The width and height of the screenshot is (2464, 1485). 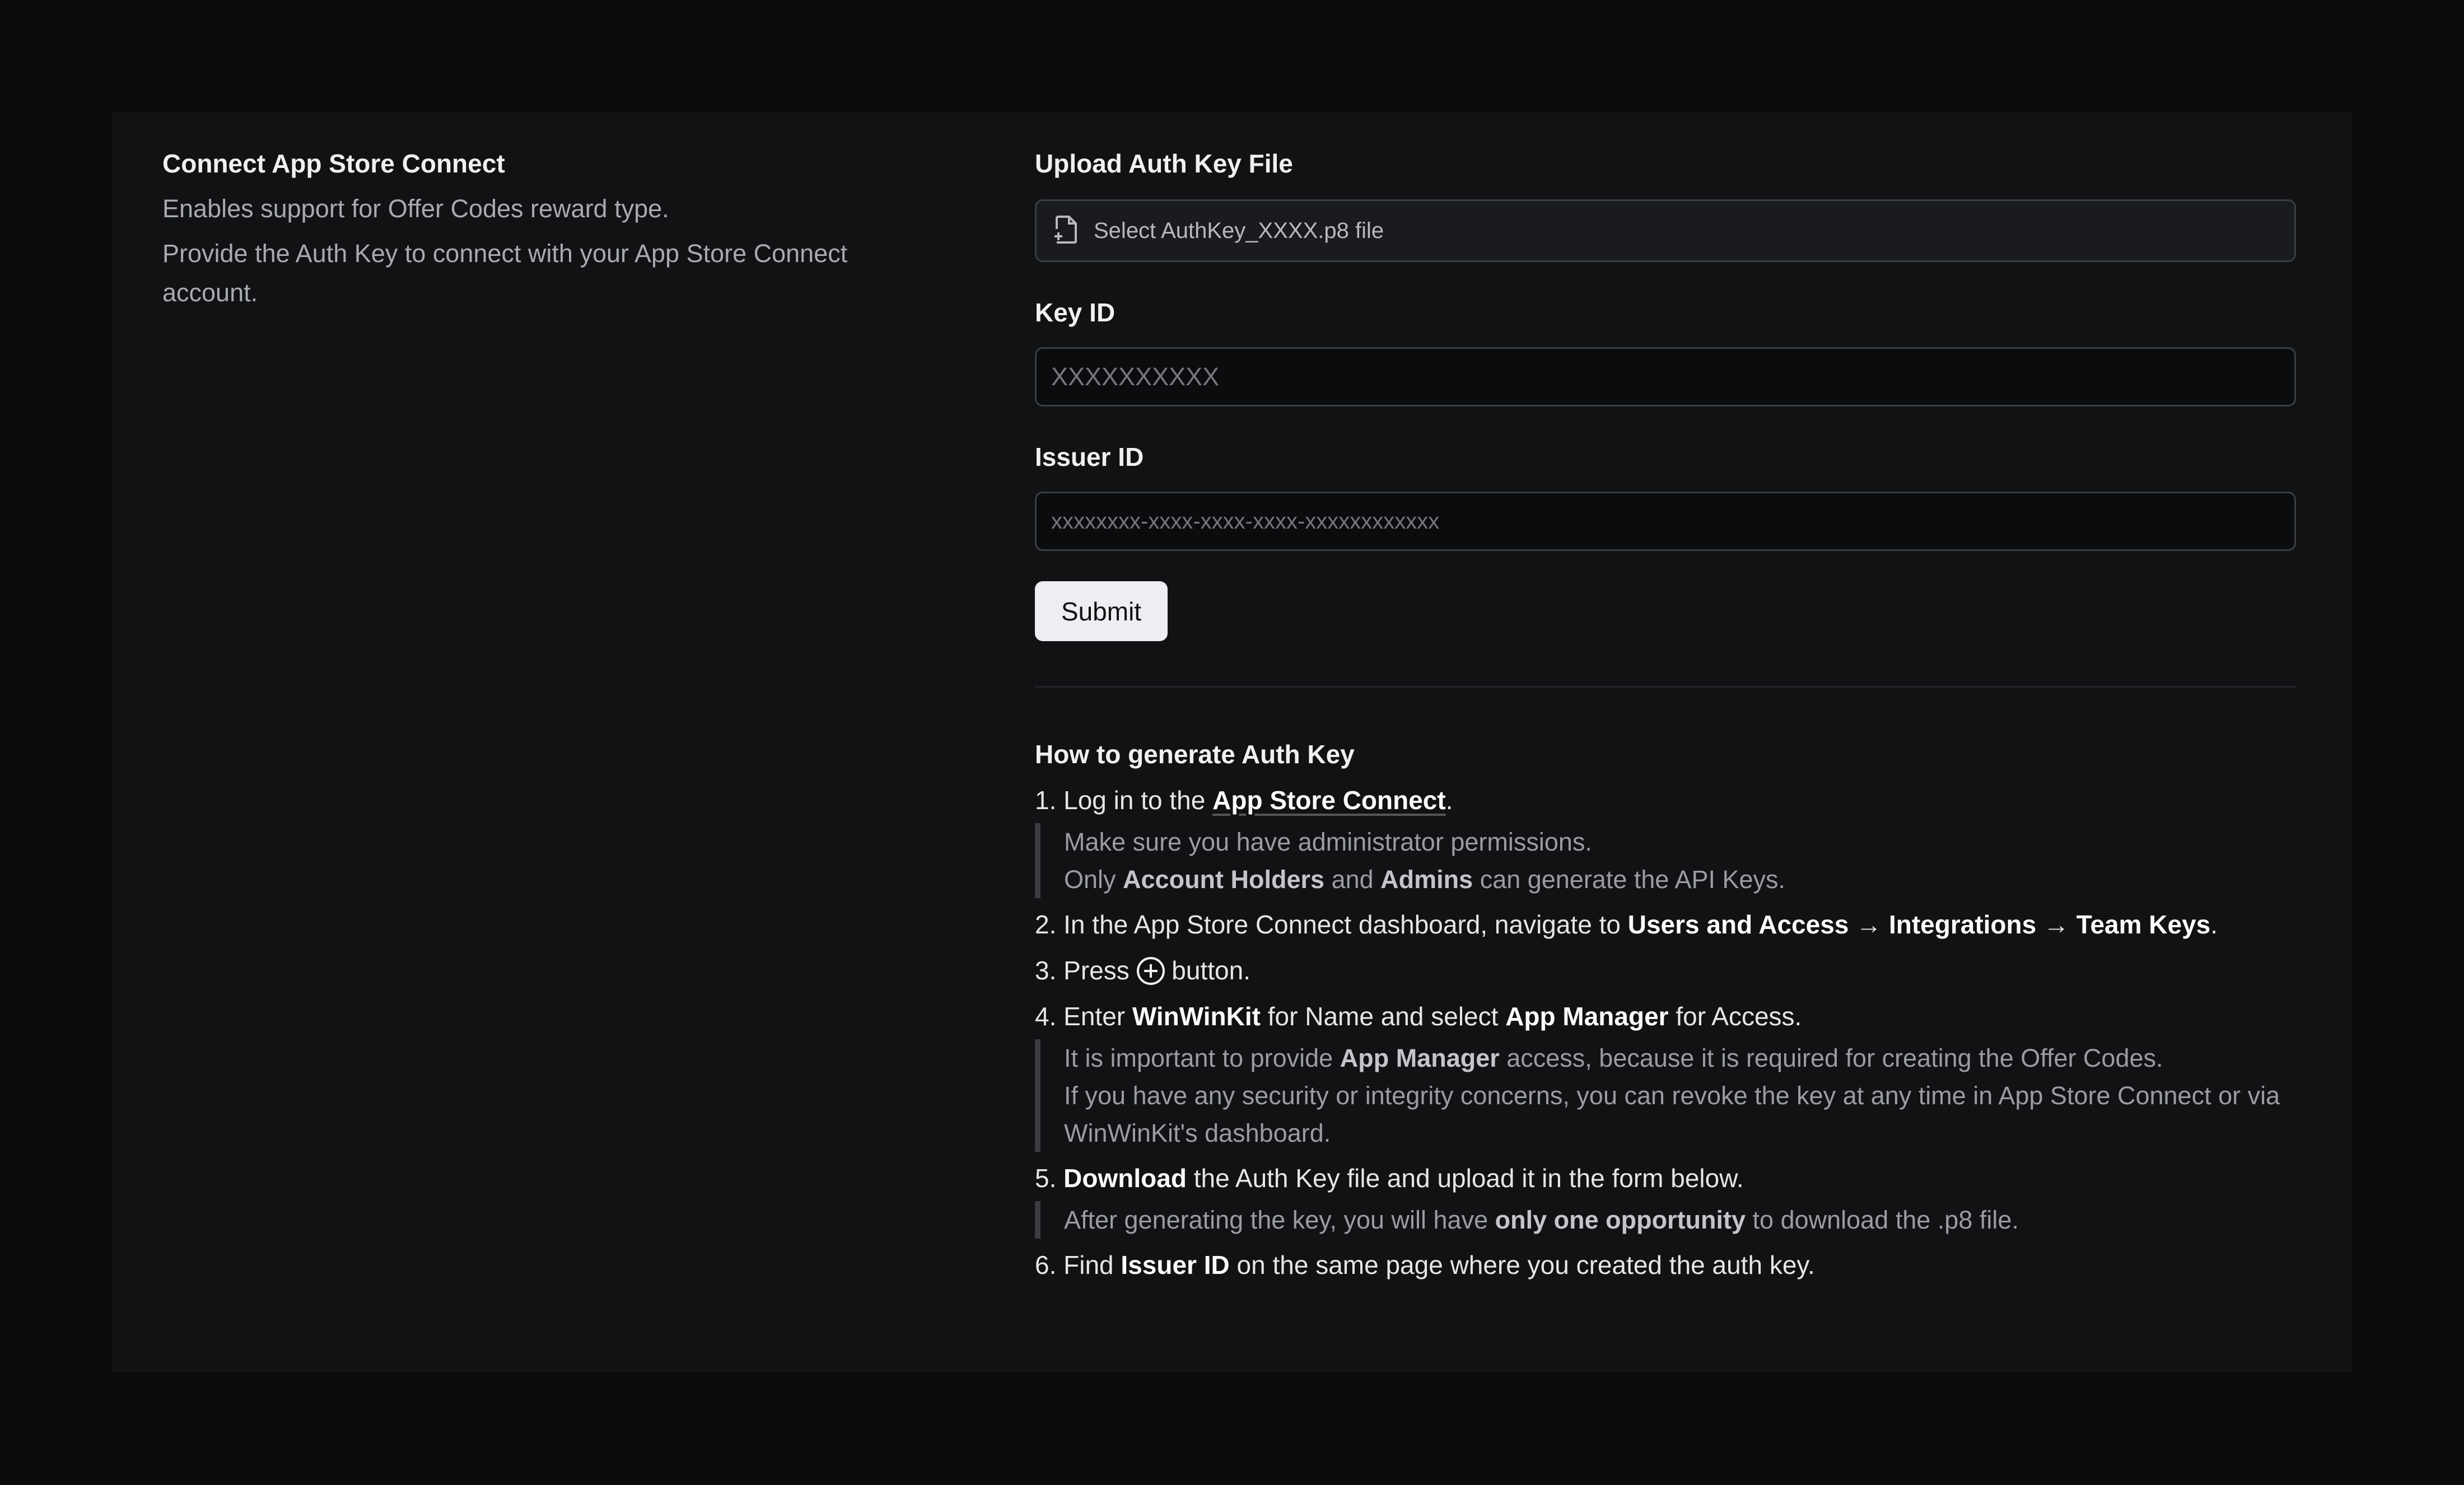 I want to click on divider, so click(x=1666, y=687).